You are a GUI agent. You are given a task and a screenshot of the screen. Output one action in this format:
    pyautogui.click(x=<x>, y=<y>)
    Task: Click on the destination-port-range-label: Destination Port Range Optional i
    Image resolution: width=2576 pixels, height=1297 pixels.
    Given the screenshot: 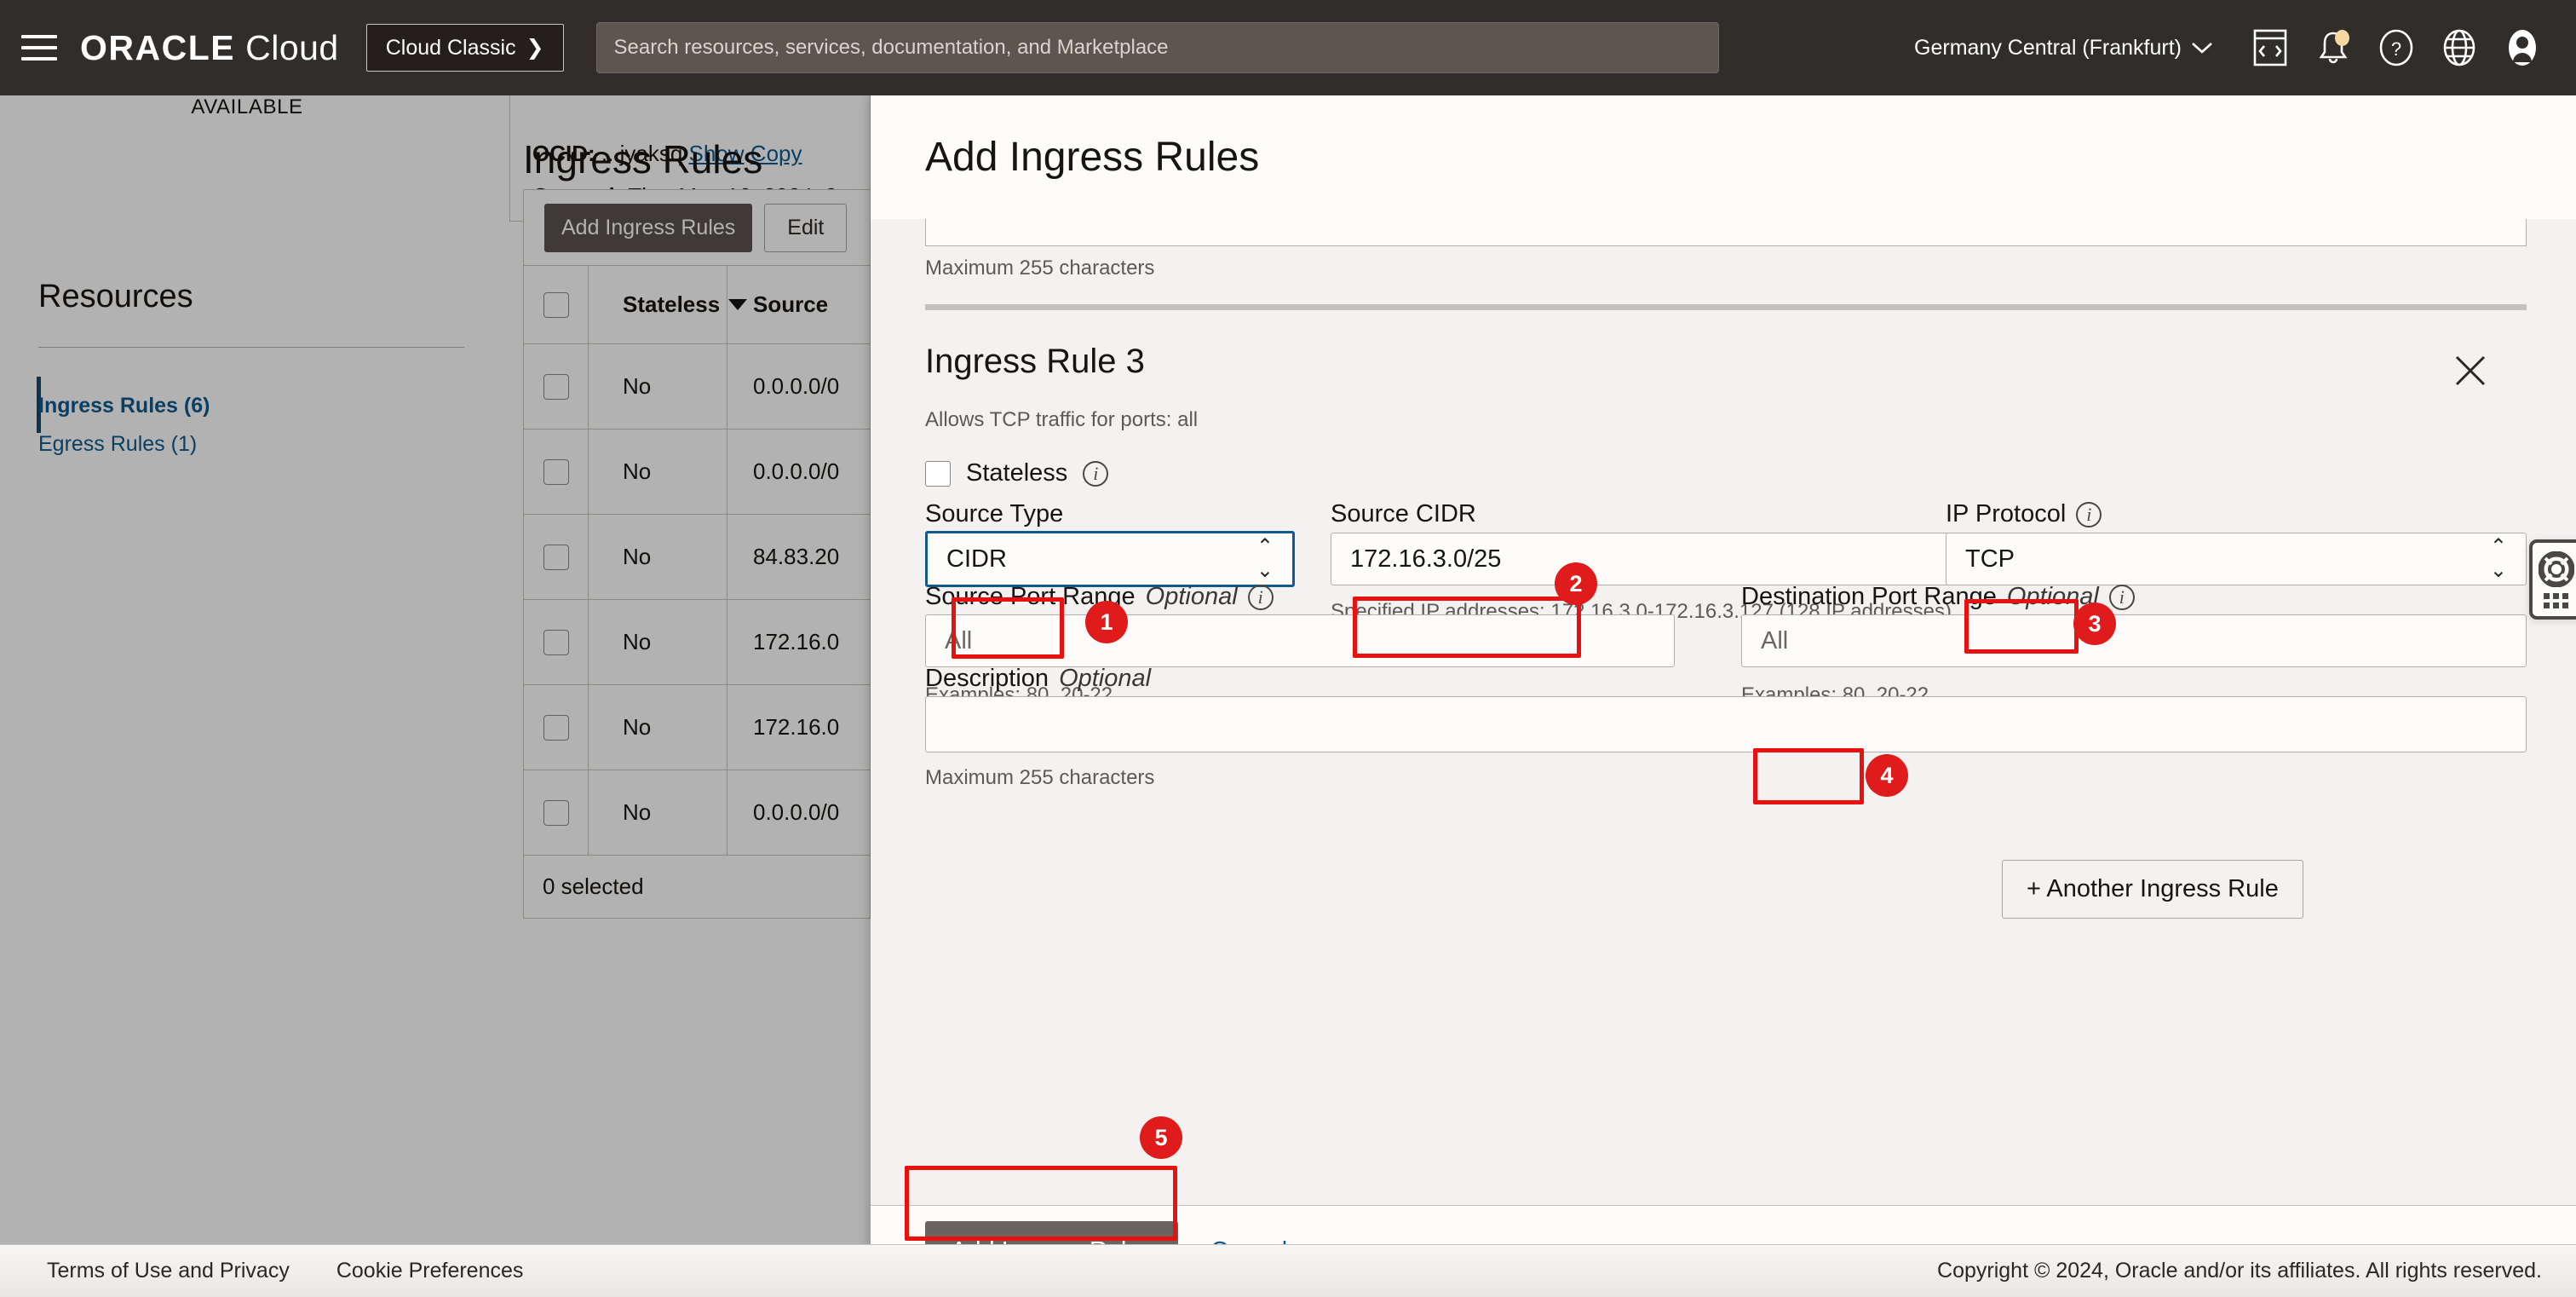 What is the action you would take?
    pyautogui.click(x=1938, y=597)
    